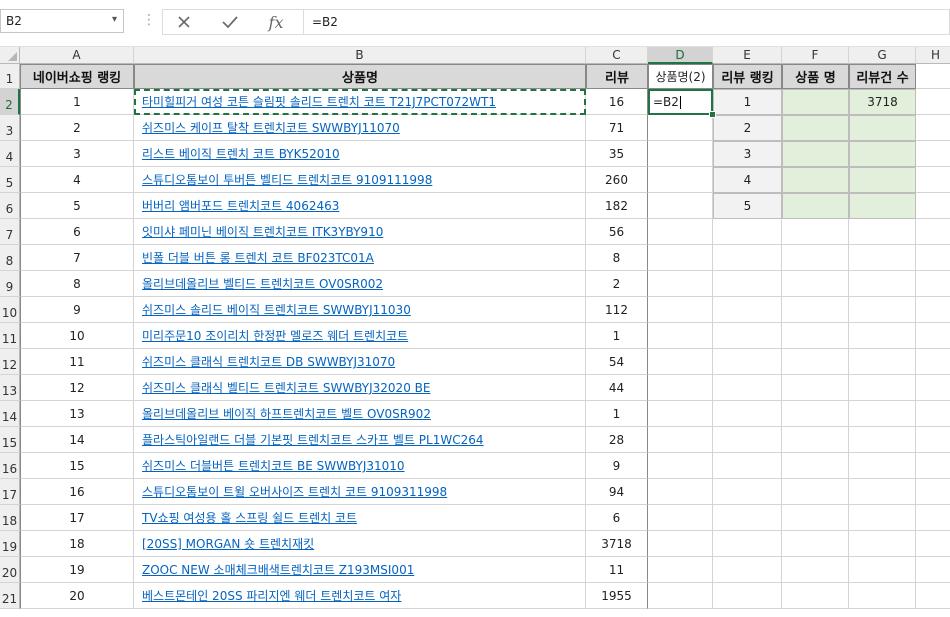 The image size is (950, 617). What do you see at coordinates (712, 114) in the screenshot?
I see `fill-handle` at bounding box center [712, 114].